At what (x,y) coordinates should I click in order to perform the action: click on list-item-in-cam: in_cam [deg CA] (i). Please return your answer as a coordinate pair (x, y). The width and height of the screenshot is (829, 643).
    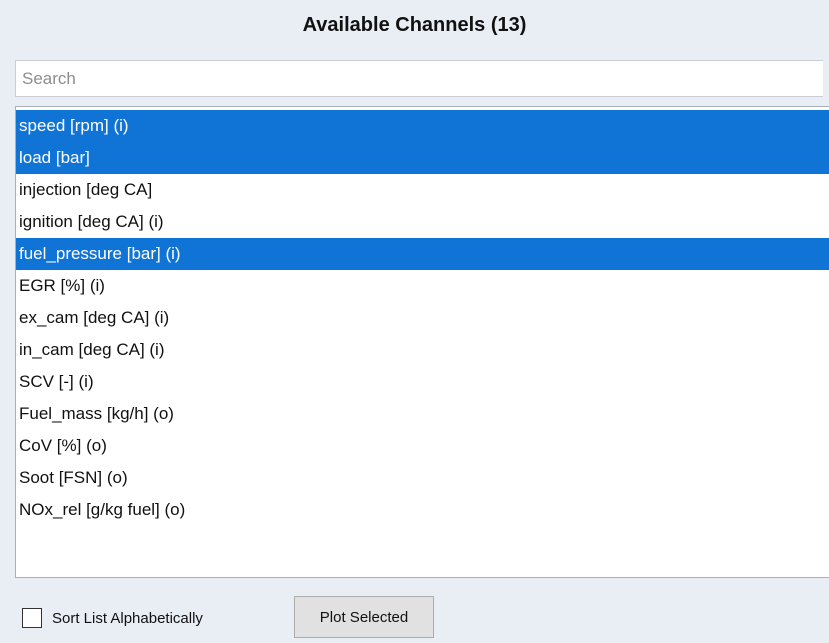
    Looking at the image, I should click on (422, 350).